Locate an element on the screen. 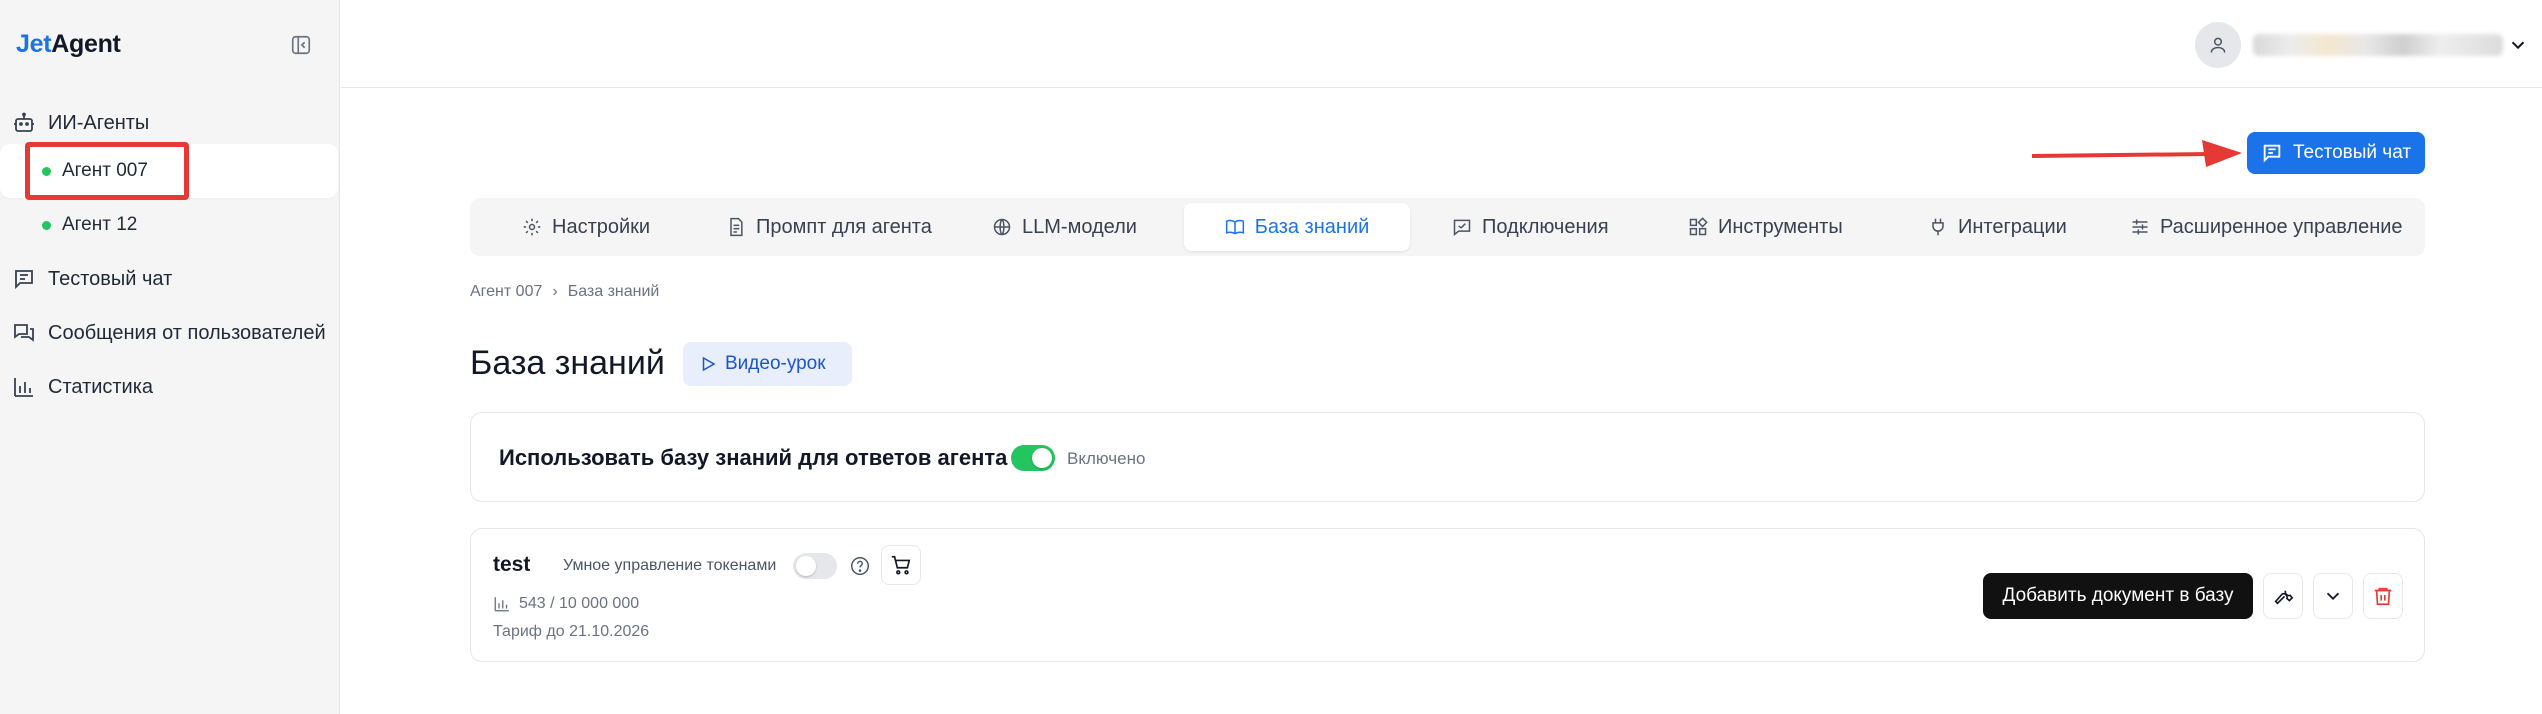 The width and height of the screenshot is (2542, 714). wrench-icon is located at coordinates (2284, 597).